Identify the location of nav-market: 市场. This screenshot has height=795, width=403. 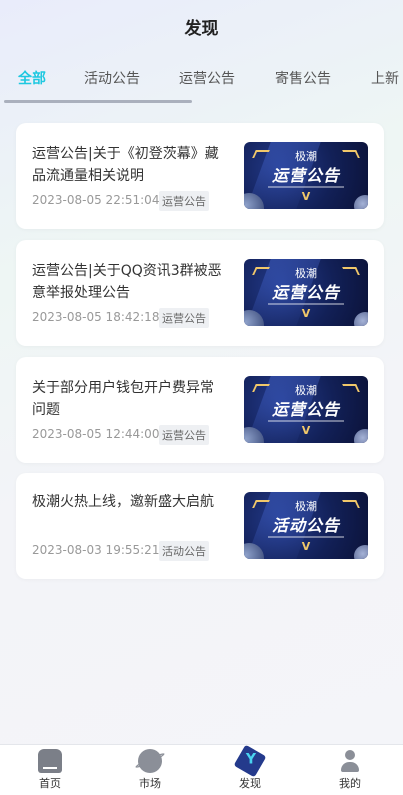
(150, 770).